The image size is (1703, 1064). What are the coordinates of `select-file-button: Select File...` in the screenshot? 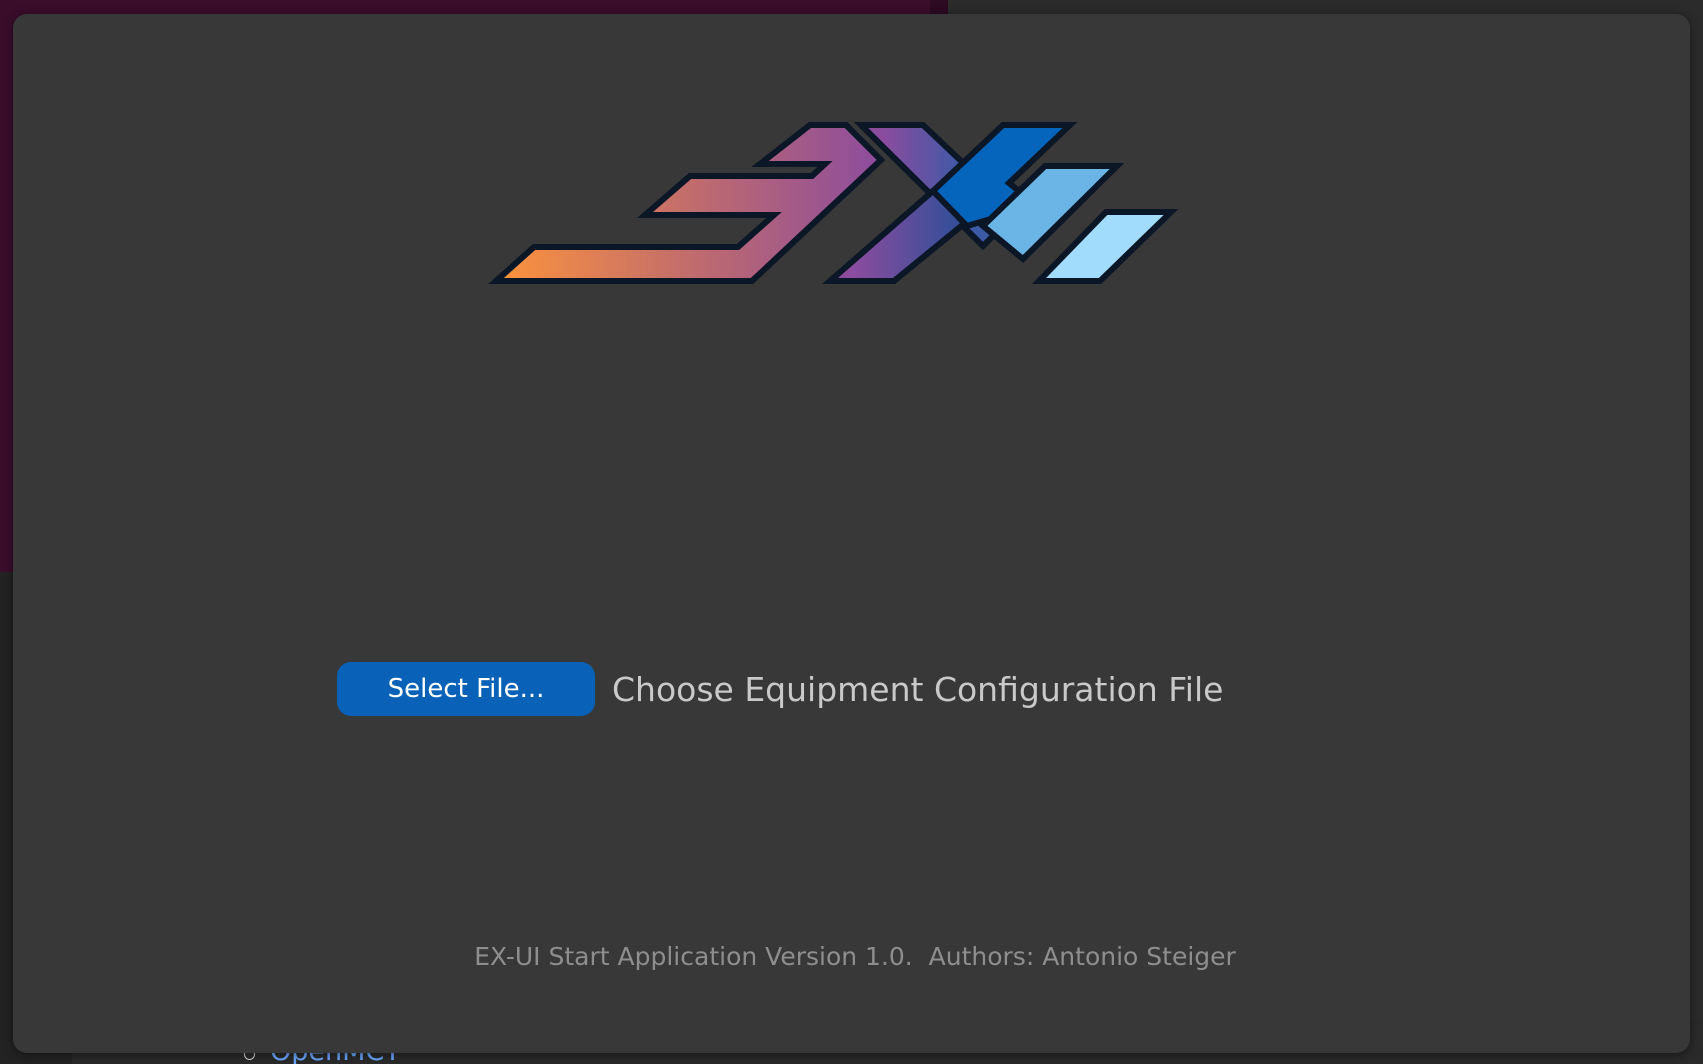 It's located at (466, 689).